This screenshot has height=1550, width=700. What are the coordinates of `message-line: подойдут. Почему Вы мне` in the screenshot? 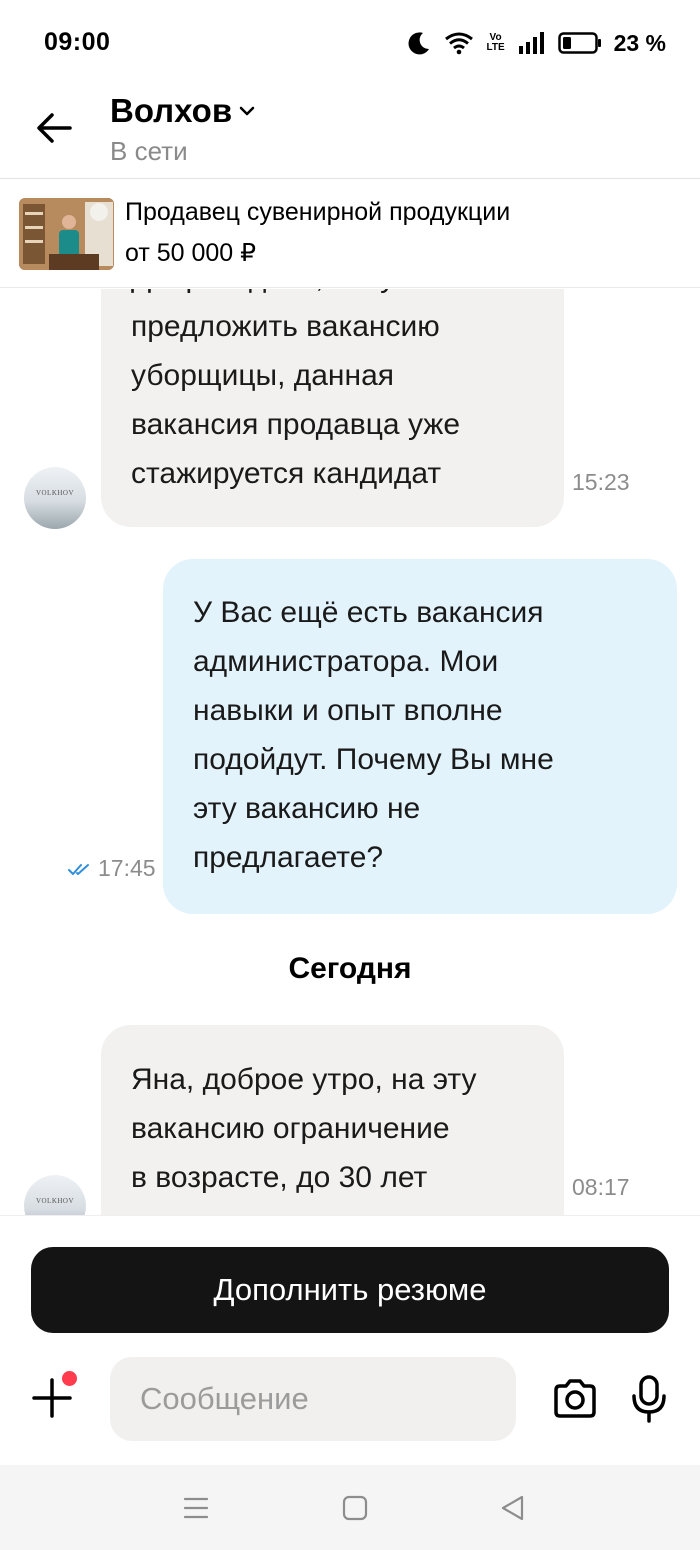 It's located at (373, 759).